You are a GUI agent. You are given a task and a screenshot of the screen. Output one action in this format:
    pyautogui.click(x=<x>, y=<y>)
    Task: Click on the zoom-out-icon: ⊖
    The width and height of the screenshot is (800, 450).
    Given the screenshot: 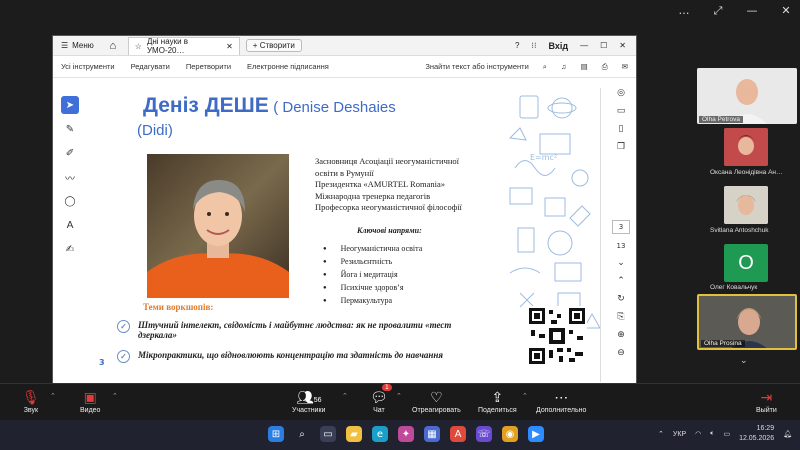 What is the action you would take?
    pyautogui.click(x=621, y=353)
    